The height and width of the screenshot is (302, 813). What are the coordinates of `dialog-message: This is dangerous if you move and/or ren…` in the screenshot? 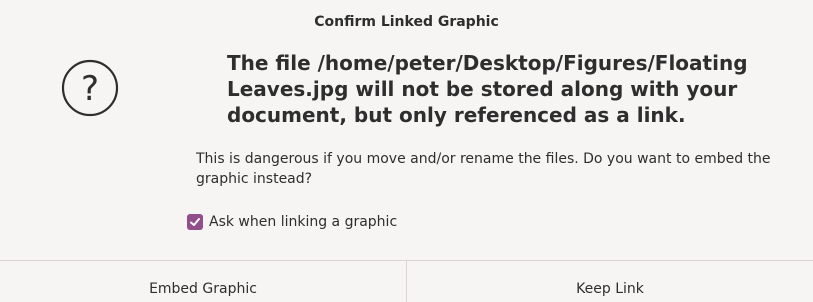 It's located at (483, 169).